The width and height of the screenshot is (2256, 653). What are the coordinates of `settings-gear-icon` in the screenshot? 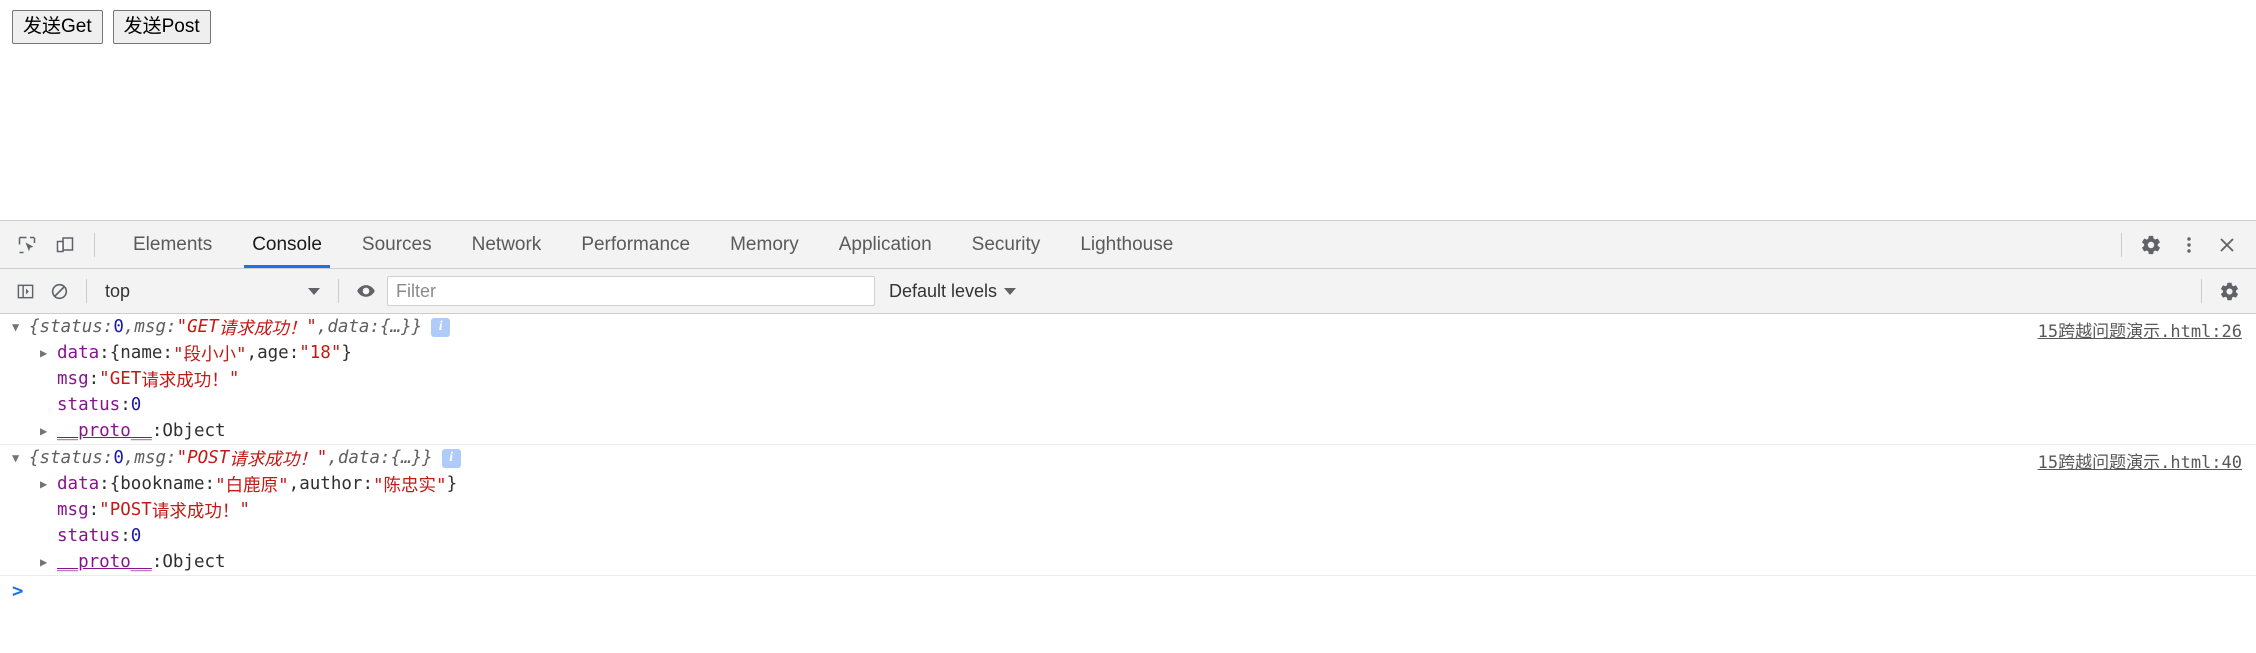 It's located at (2151, 245).